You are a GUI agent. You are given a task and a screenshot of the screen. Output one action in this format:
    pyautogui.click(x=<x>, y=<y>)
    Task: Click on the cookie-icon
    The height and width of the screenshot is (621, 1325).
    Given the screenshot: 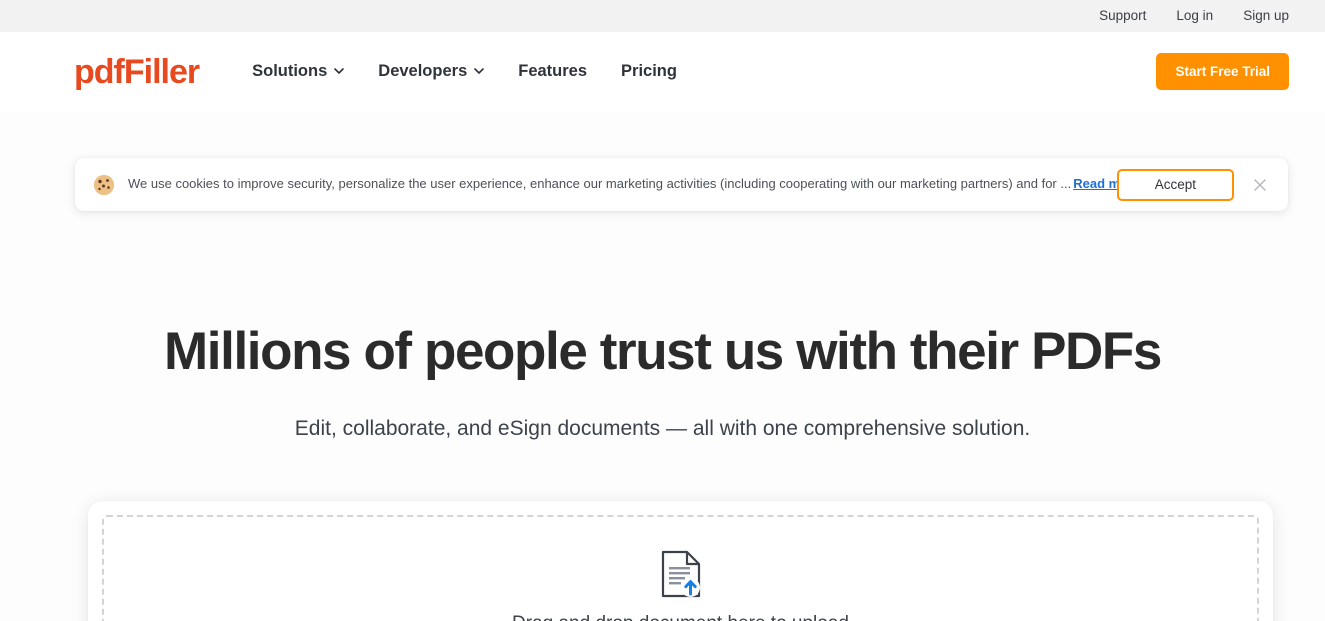 What is the action you would take?
    pyautogui.click(x=104, y=185)
    